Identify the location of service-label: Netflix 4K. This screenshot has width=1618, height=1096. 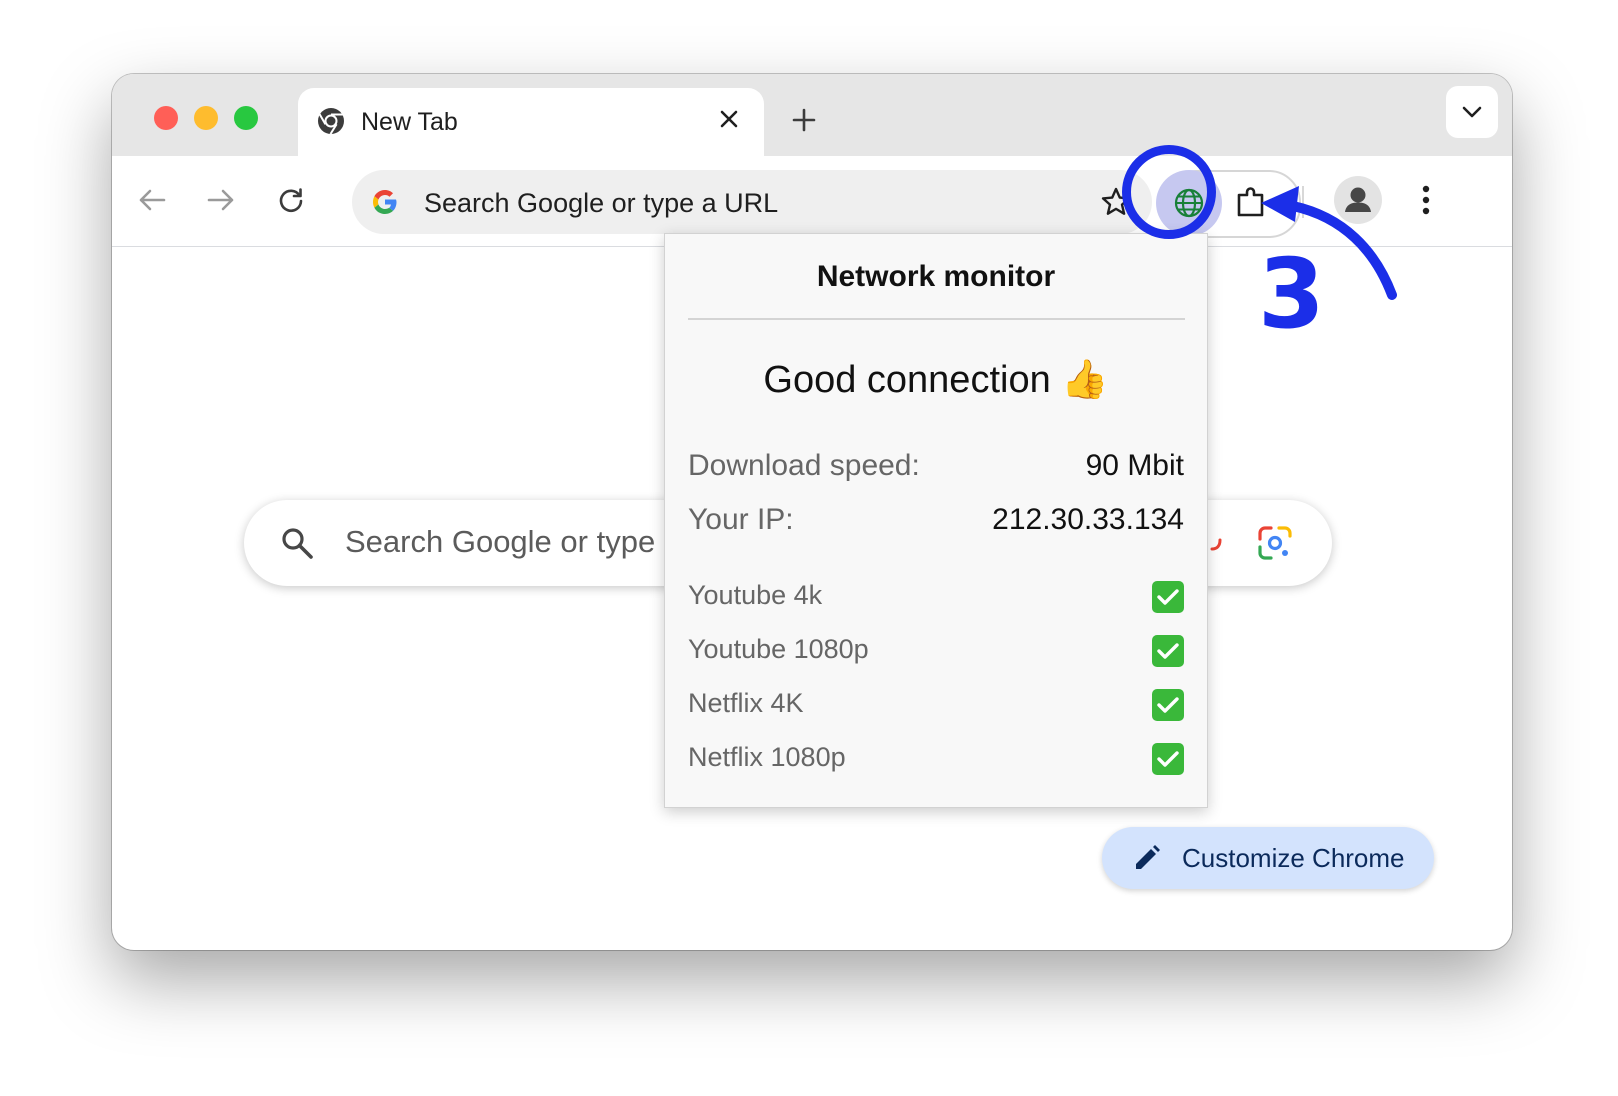
(746, 703).